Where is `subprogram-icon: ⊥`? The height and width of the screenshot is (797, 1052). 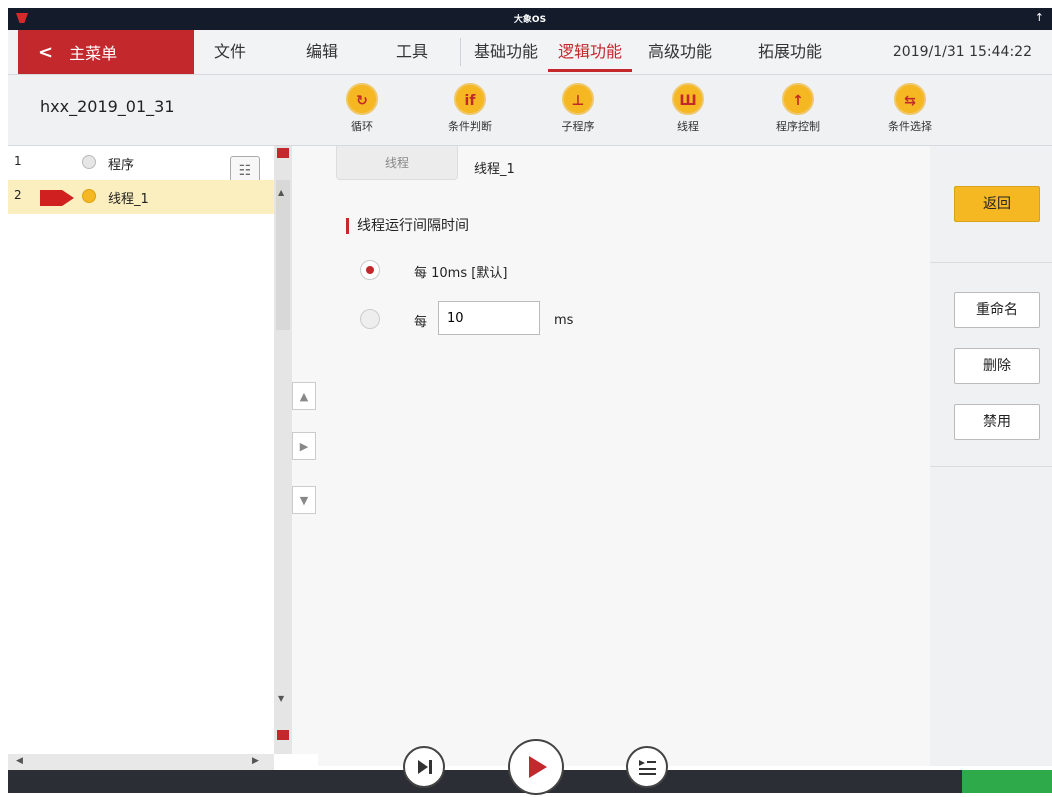
subprogram-icon: ⊥ is located at coordinates (578, 99).